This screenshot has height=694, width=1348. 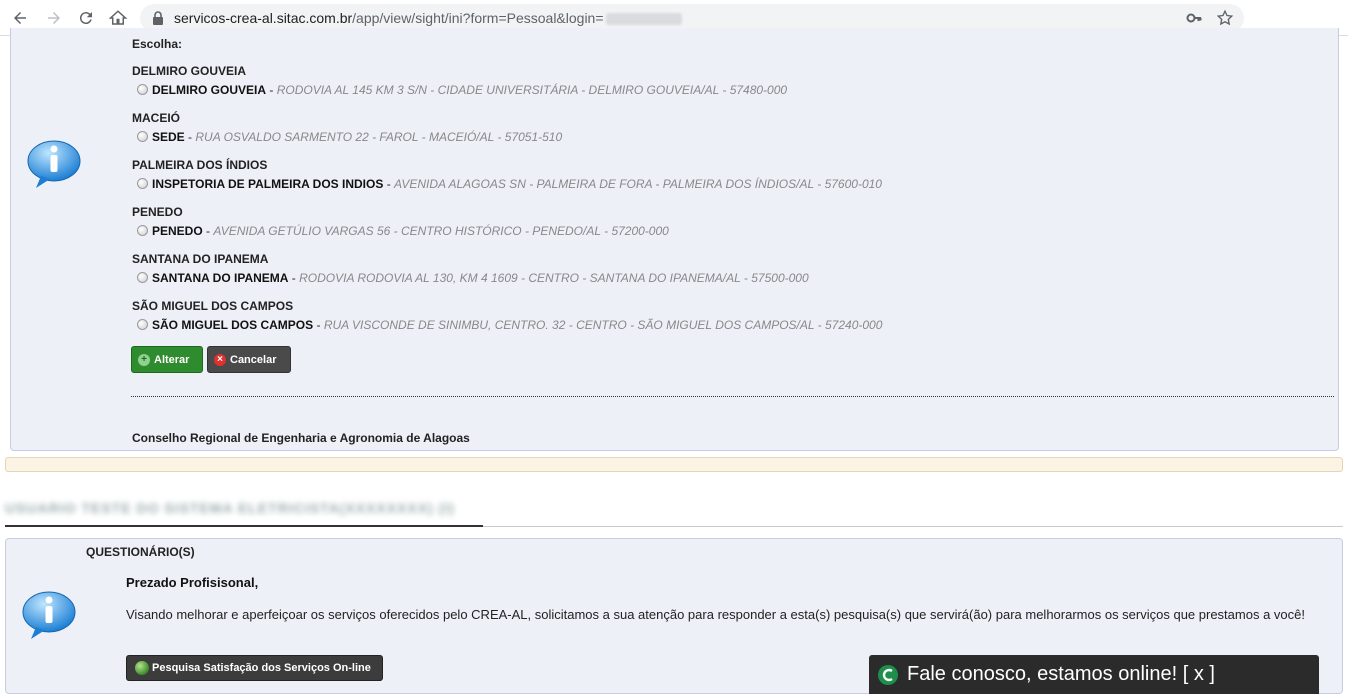 I want to click on questionnaire-greeting: Prezado Profisisonal,, so click(x=192, y=582).